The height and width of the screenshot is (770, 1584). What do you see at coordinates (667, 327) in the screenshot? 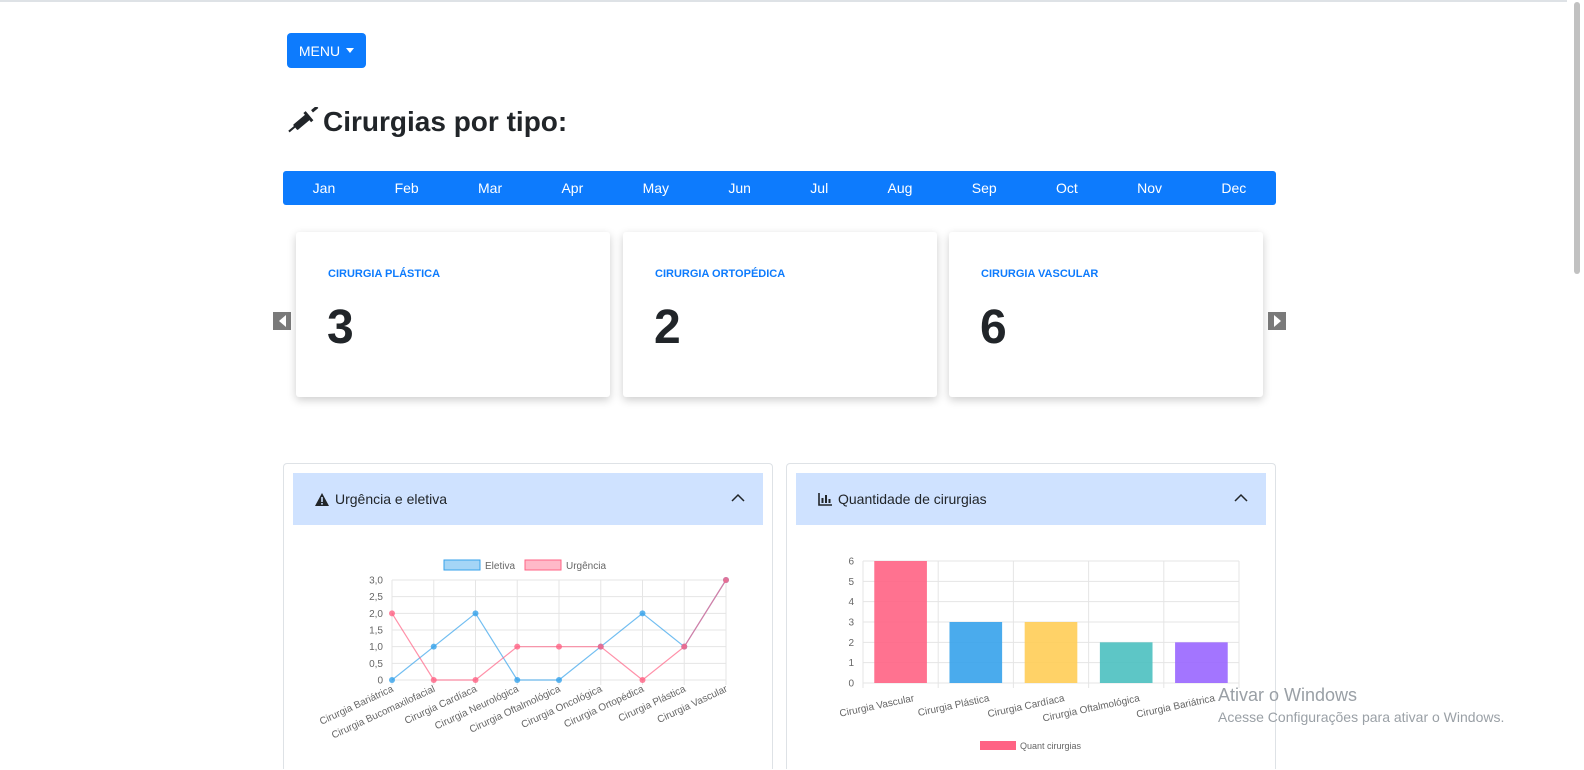
I see `stat-card-value: 2` at bounding box center [667, 327].